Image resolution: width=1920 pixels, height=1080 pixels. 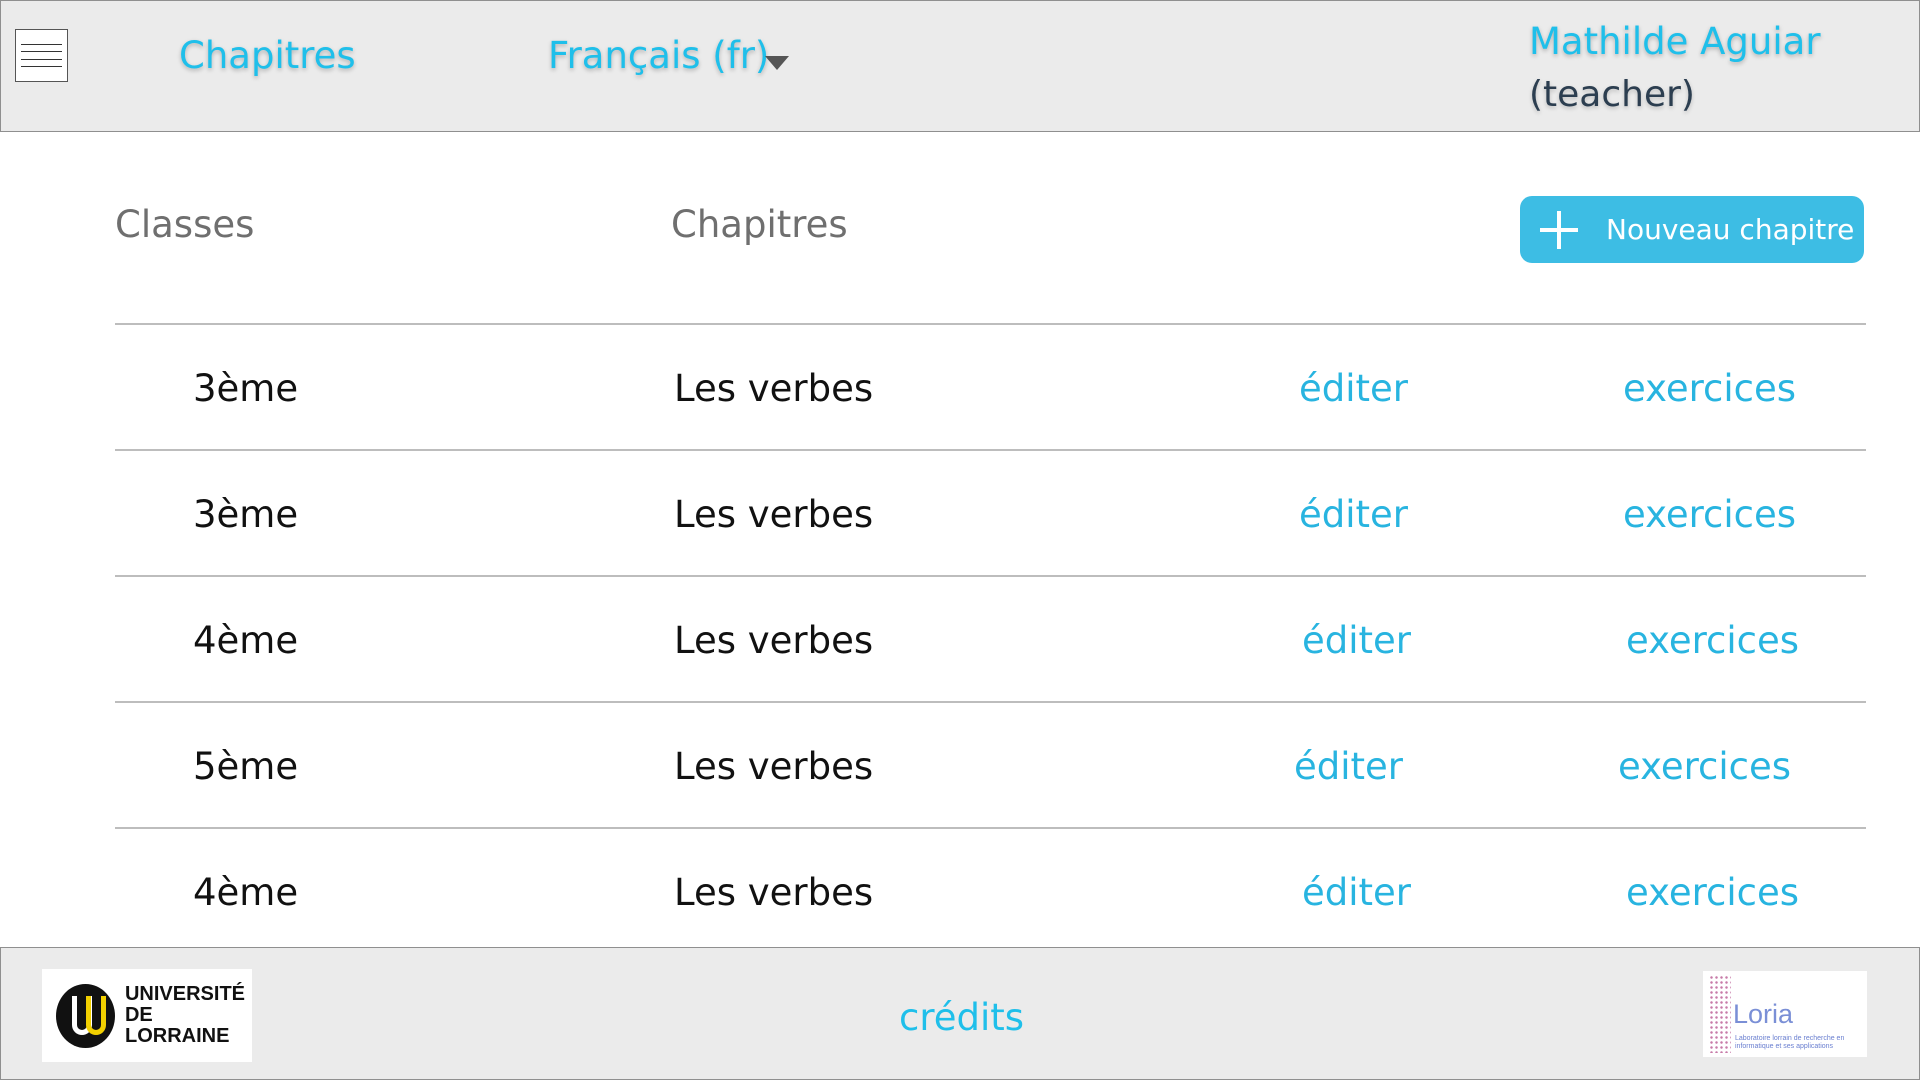 I want to click on table-row: 5ème Les verbes éditer exercices, so click(x=990, y=764).